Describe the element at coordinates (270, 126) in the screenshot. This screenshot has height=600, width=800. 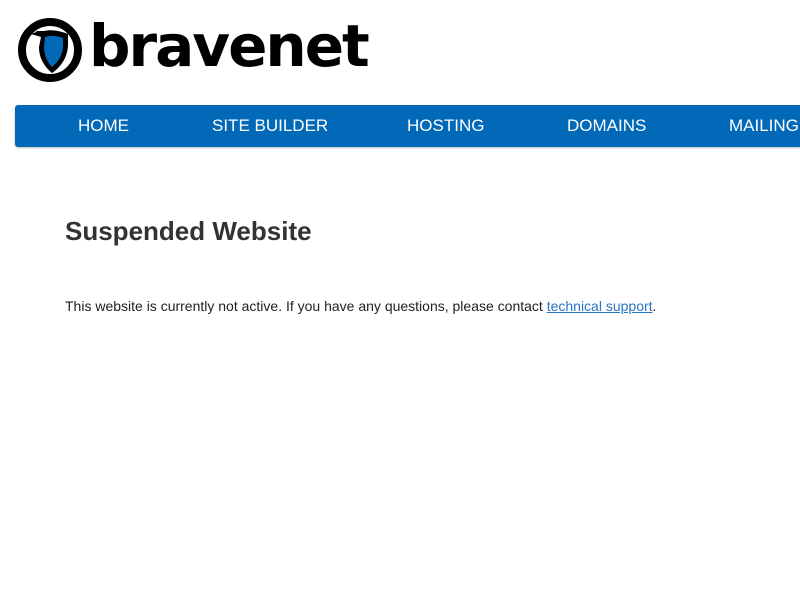
I see `nav-item-site-builder: SITE BUILDER` at that location.